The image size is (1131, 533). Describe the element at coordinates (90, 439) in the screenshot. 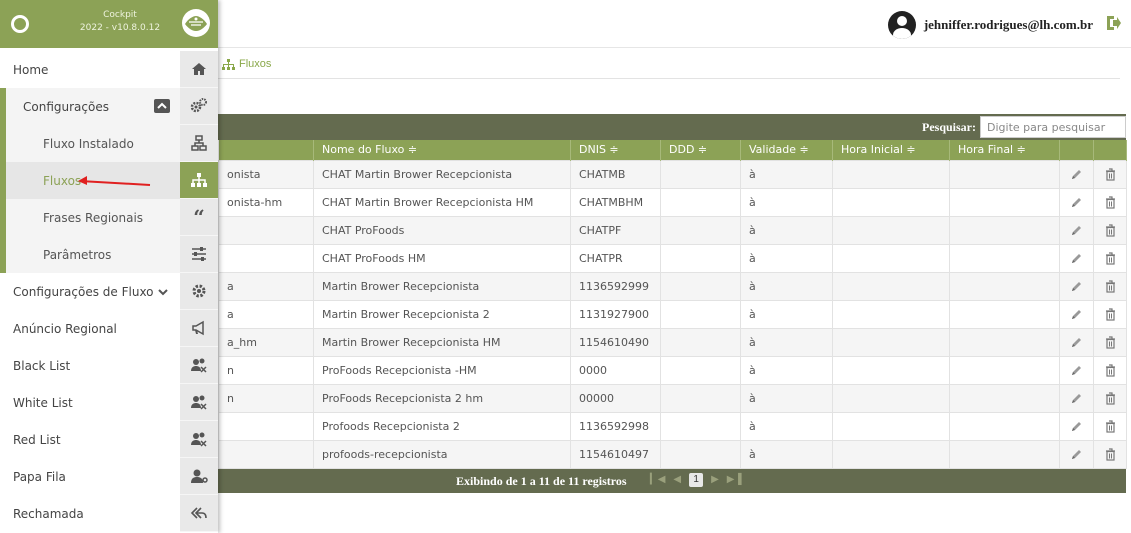

I see `sidebar-item-red-list: Red List` at that location.